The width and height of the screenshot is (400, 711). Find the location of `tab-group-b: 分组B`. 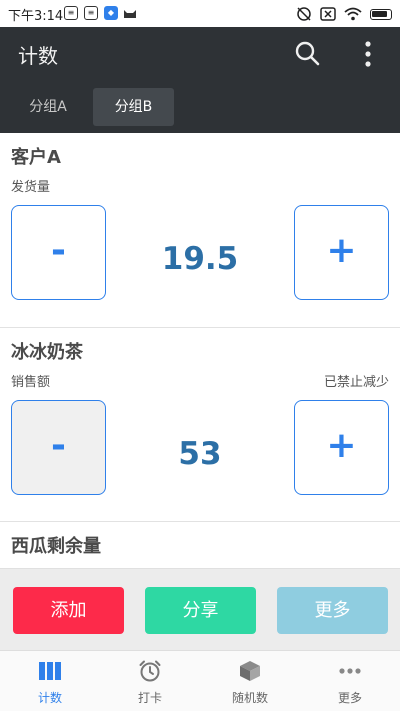

tab-group-b: 分组B is located at coordinates (133, 107).